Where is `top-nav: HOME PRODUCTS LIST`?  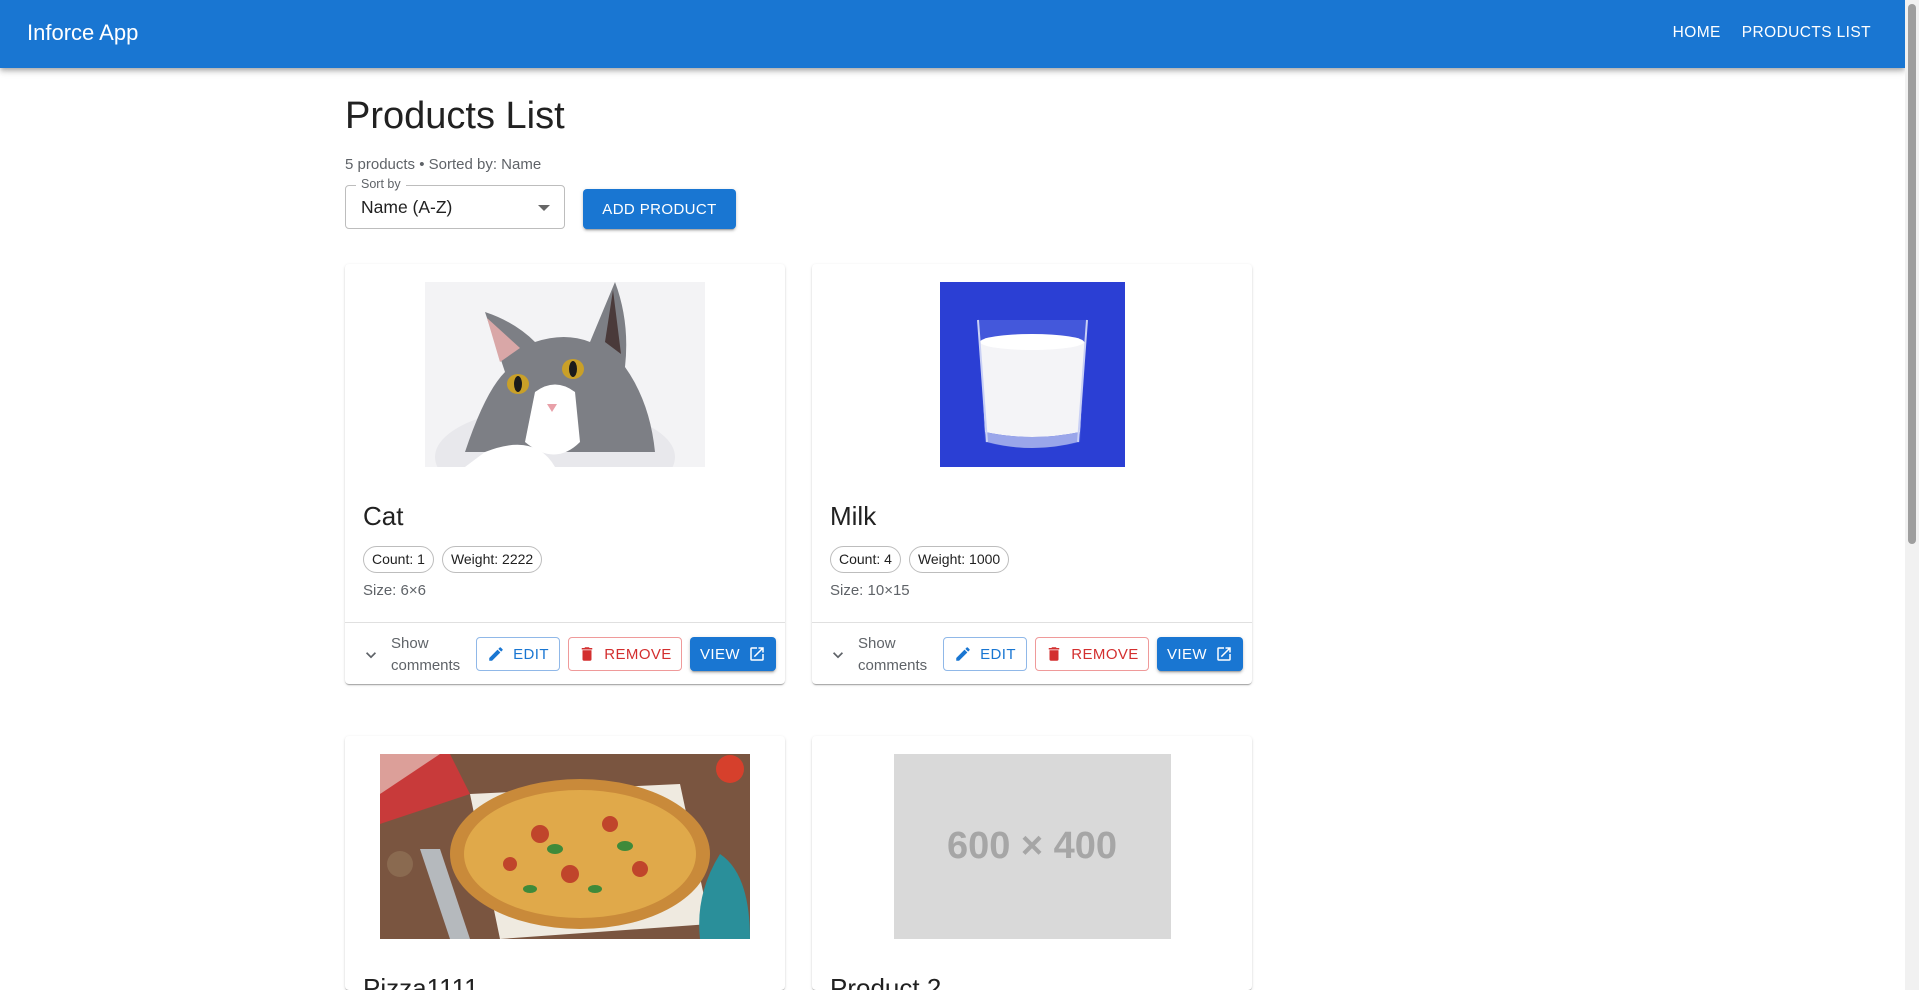 top-nav: HOME PRODUCTS LIST is located at coordinates (1772, 33).